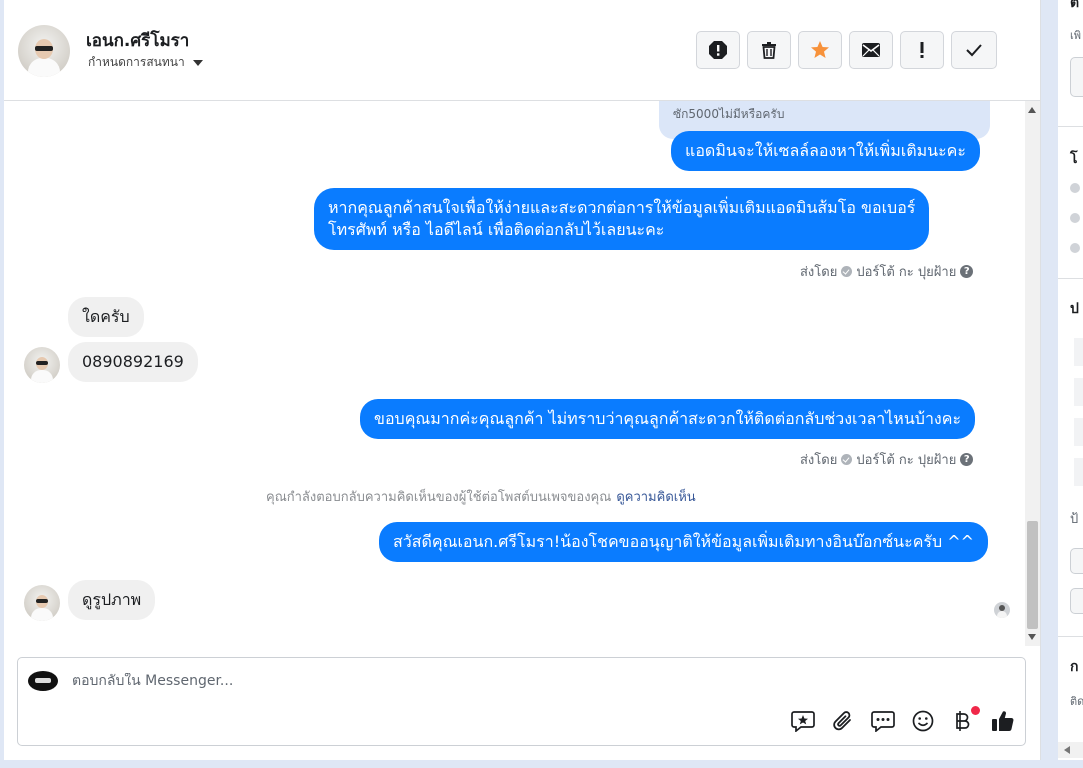 The image size is (1083, 768). I want to click on caret-down-icon, so click(197, 62).